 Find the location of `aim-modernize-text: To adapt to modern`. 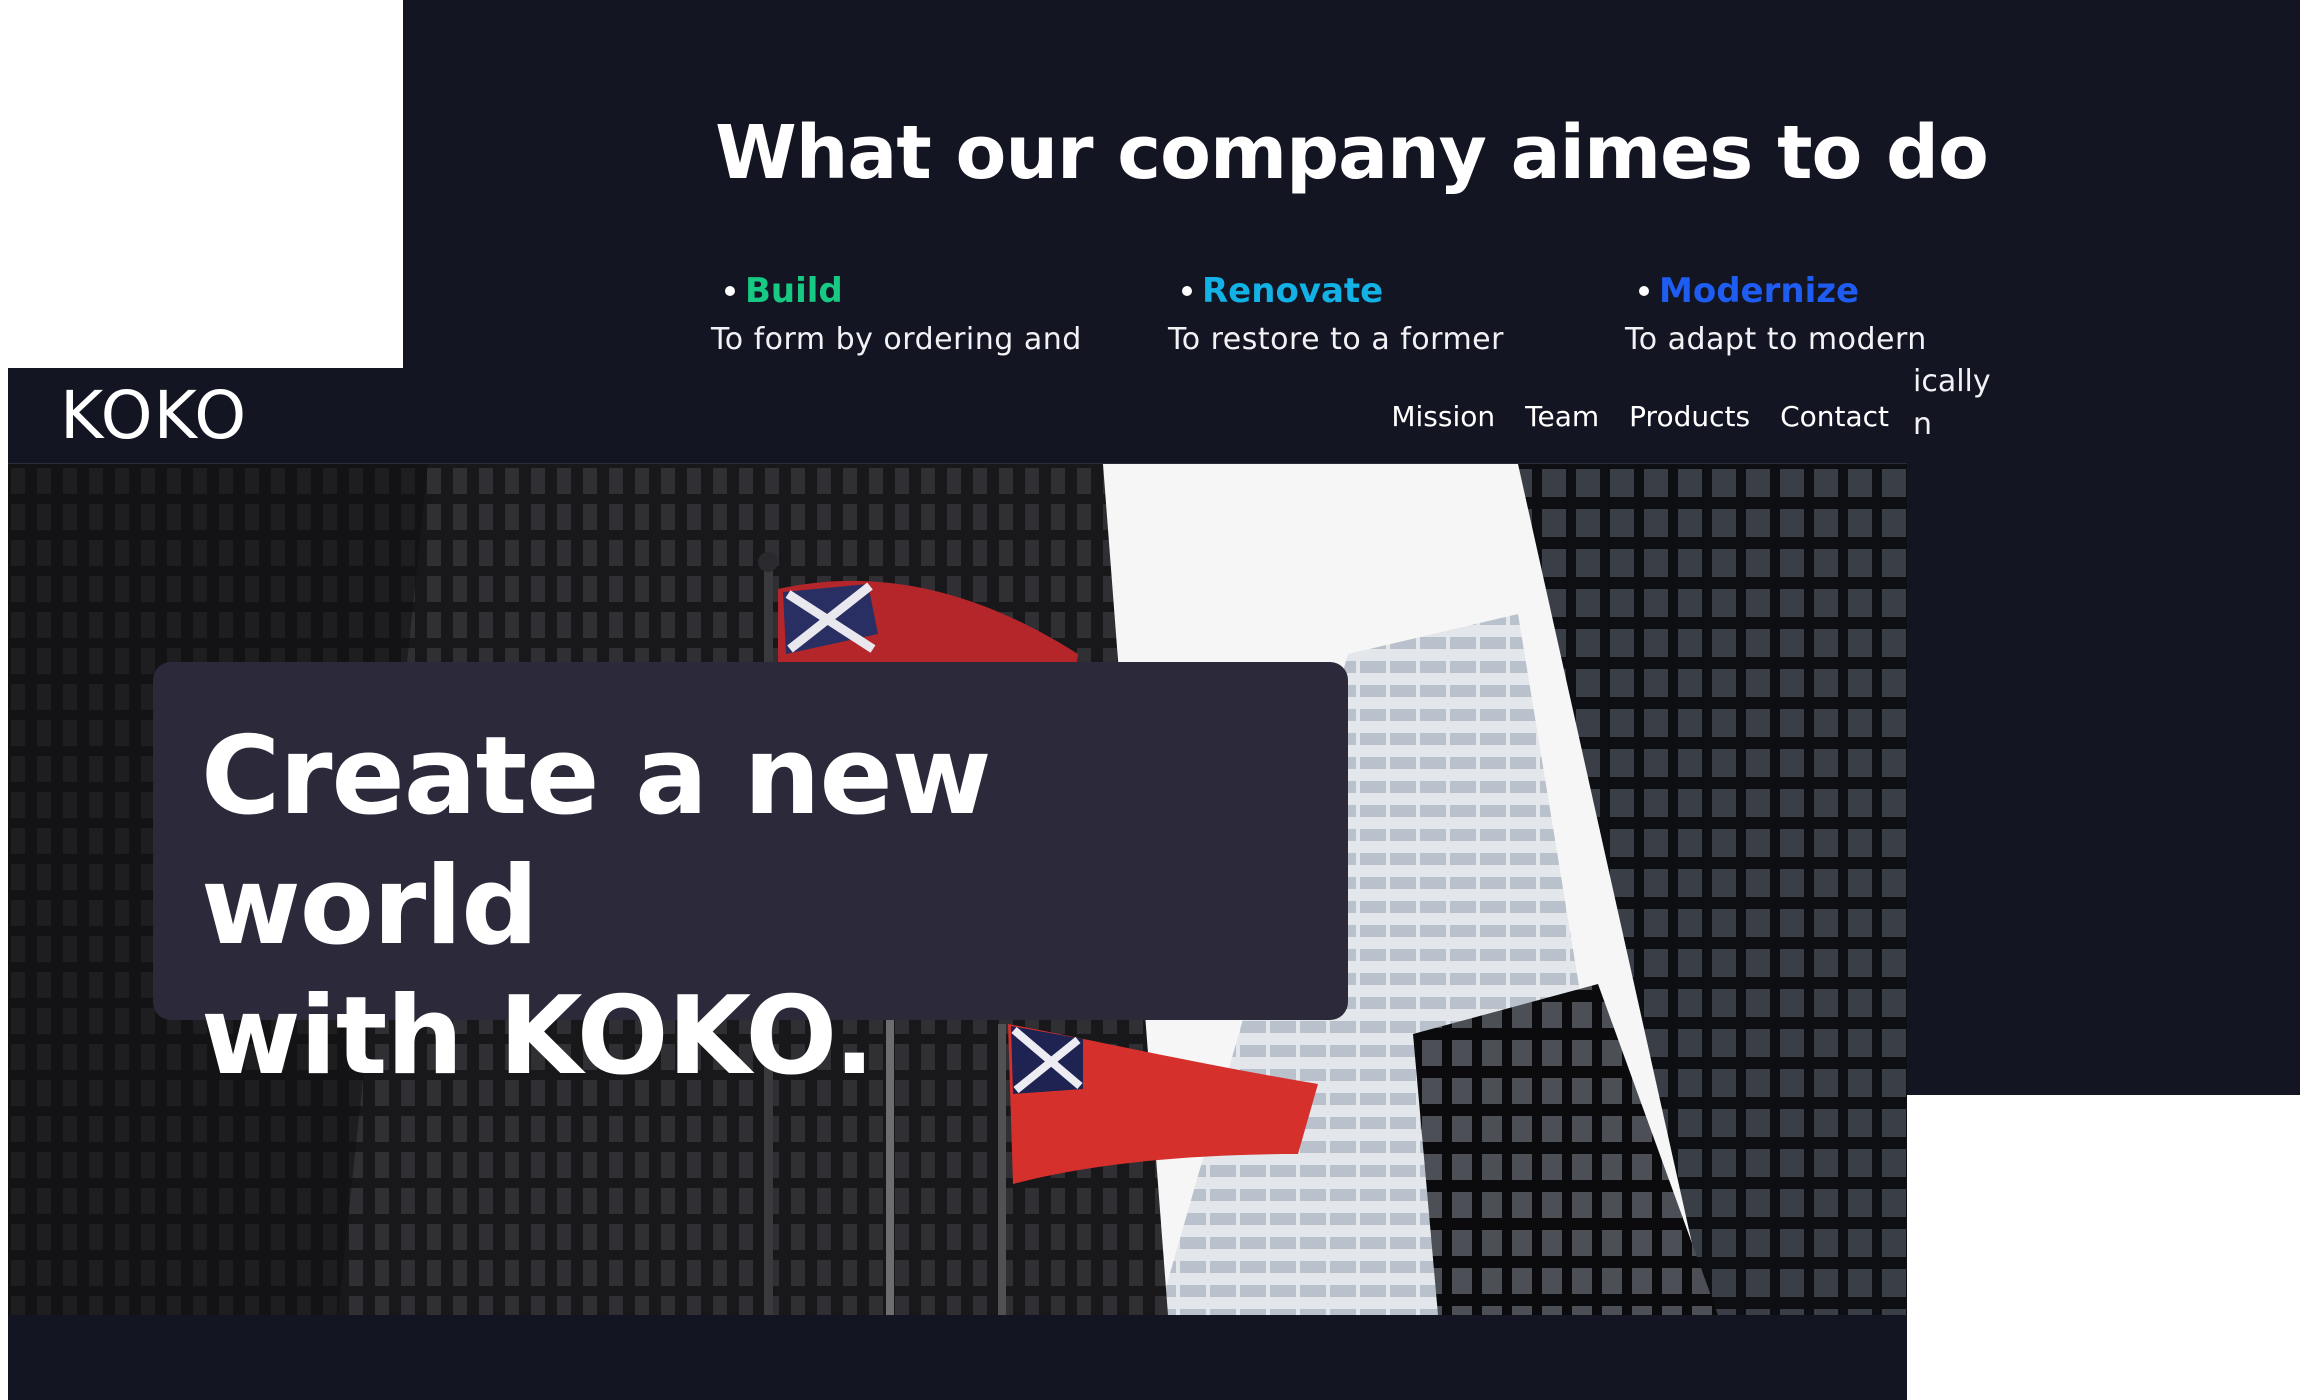

aim-modernize-text: To adapt to modern is located at coordinates (1776, 339).